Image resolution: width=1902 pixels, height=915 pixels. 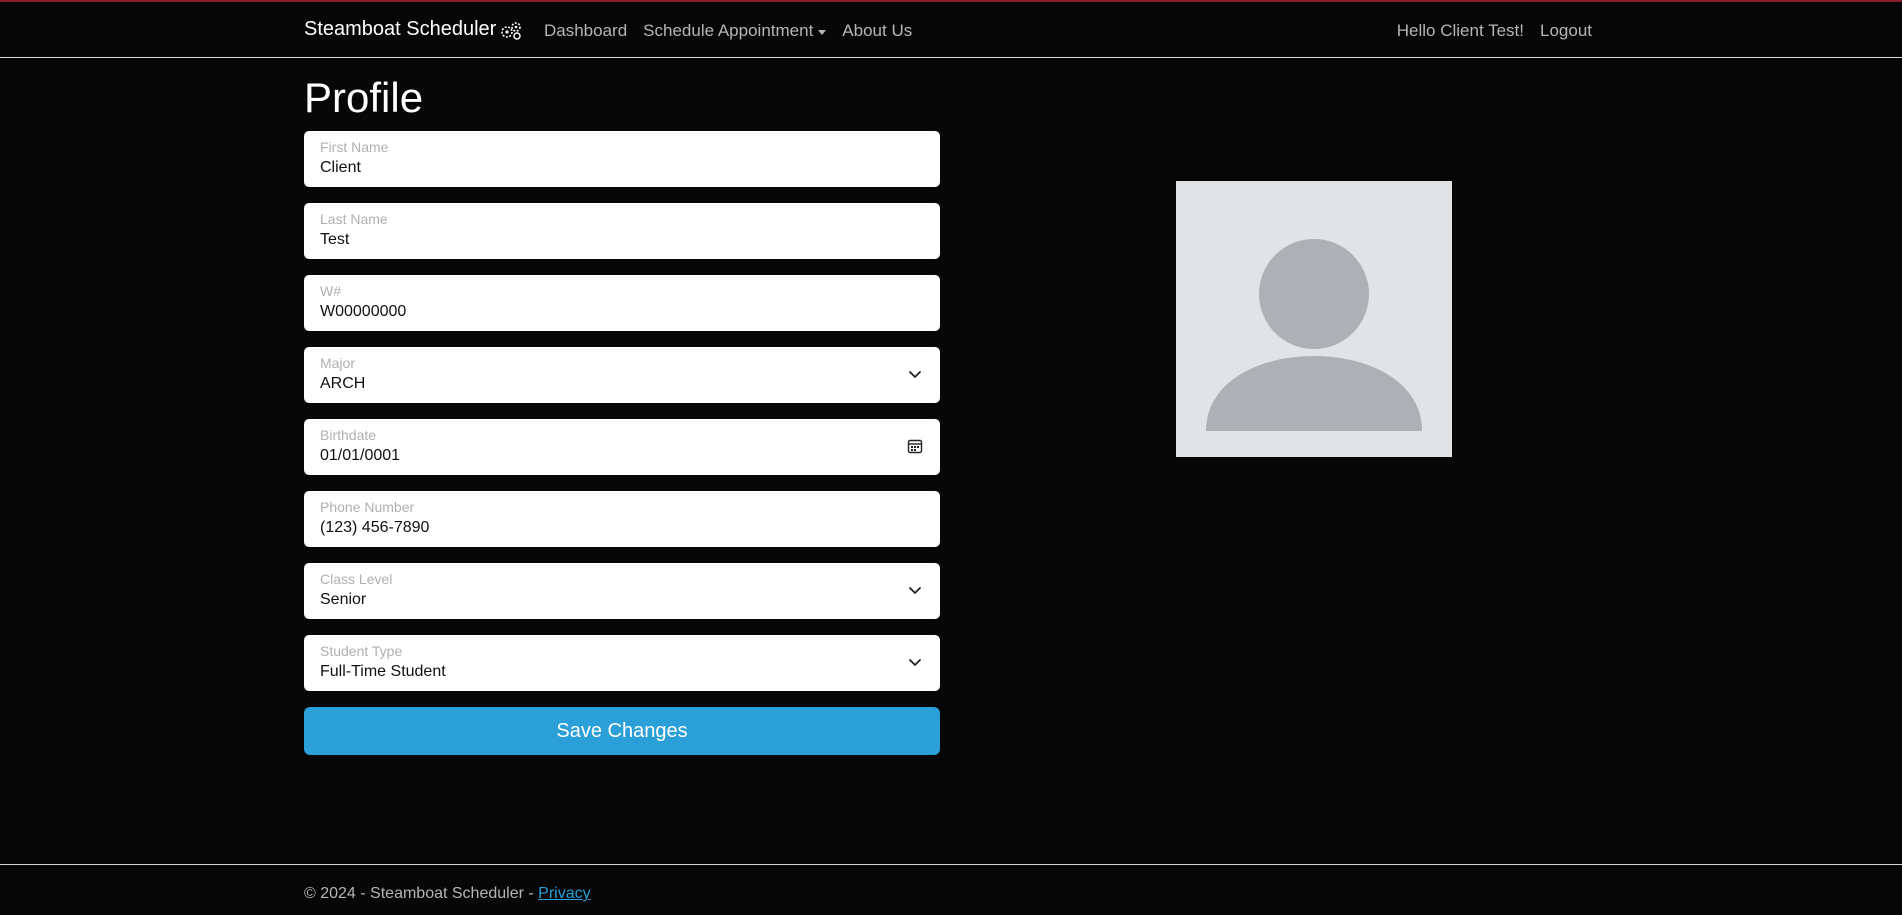 I want to click on student-type-value: Full-Time Student, so click(x=622, y=672).